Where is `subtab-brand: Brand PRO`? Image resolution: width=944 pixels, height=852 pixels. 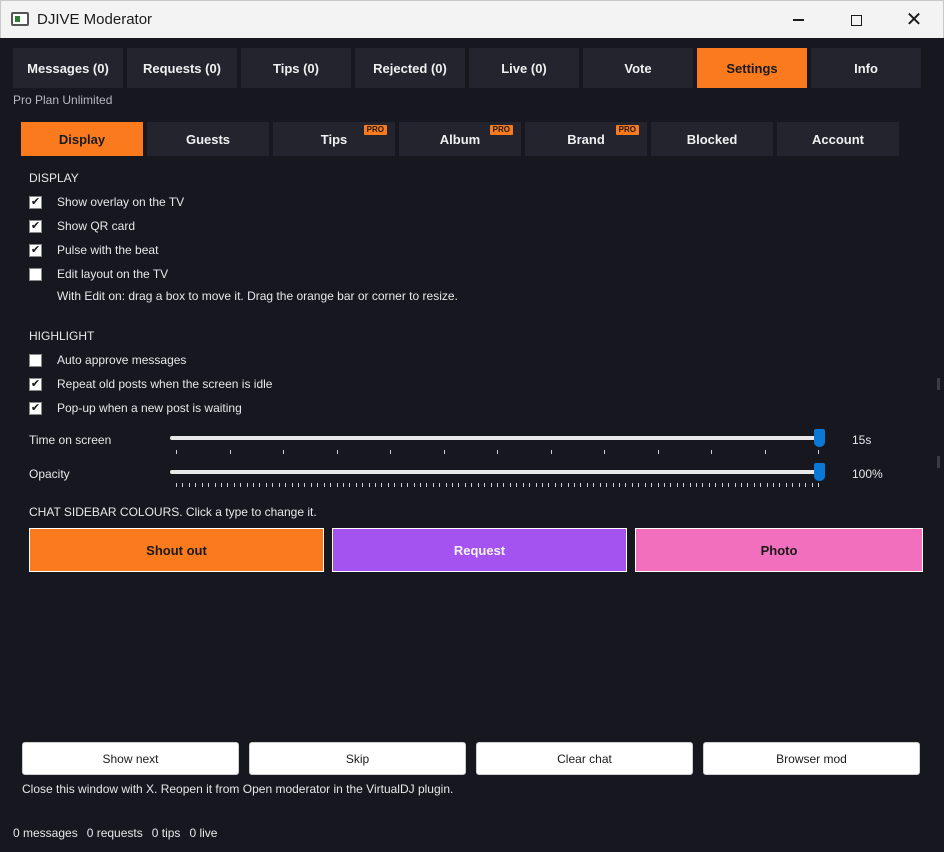
subtab-brand: Brand PRO is located at coordinates (586, 139).